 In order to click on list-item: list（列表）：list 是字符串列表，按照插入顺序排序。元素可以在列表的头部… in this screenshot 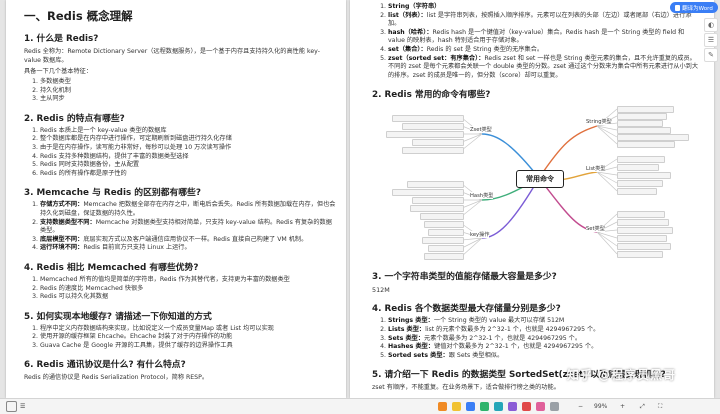, I will do `click(545, 20)`.